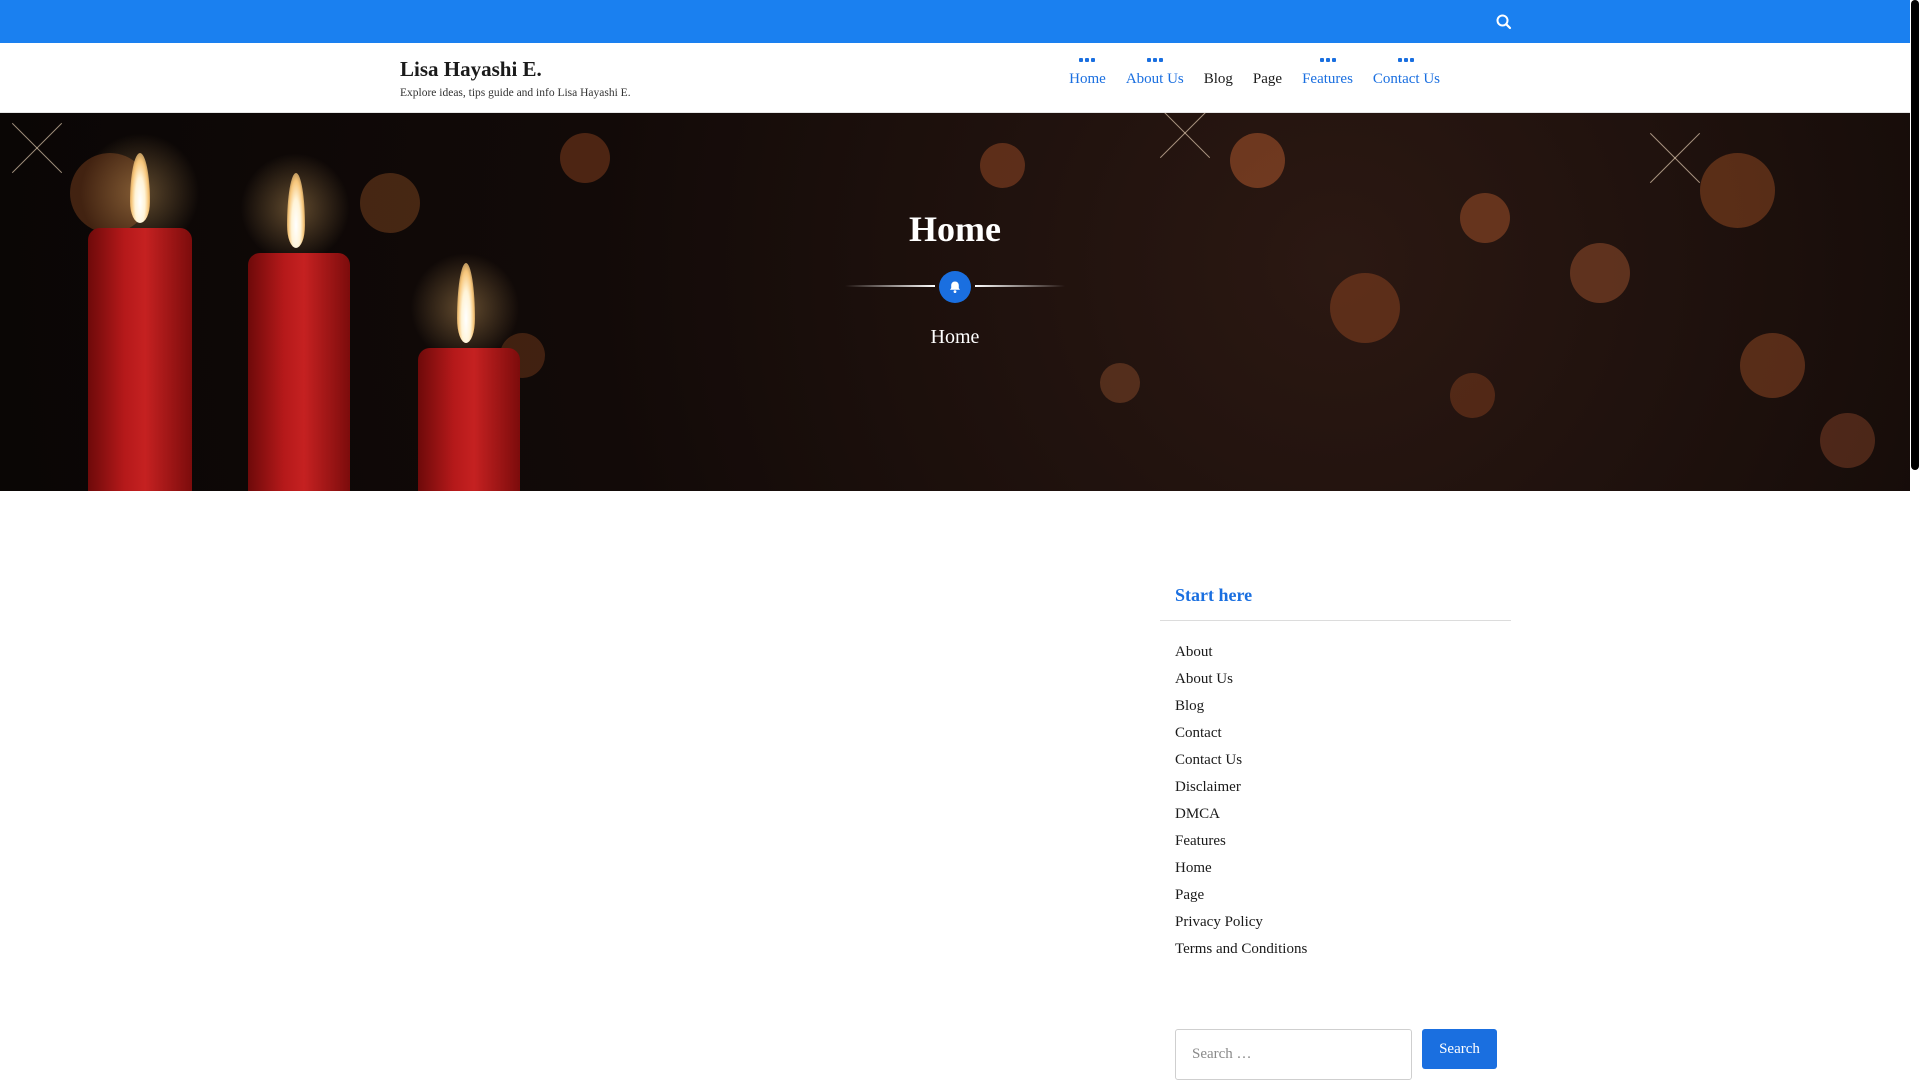 The height and width of the screenshot is (1080, 1920). Describe the element at coordinates (1459, 1049) in the screenshot. I see `search-button: Search` at that location.